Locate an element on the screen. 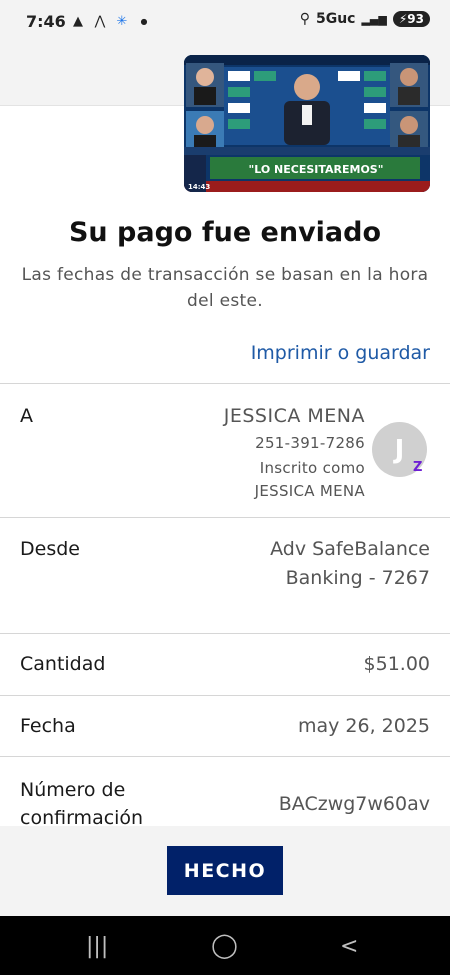  battery-indicator: ⚡93 is located at coordinates (411, 19).